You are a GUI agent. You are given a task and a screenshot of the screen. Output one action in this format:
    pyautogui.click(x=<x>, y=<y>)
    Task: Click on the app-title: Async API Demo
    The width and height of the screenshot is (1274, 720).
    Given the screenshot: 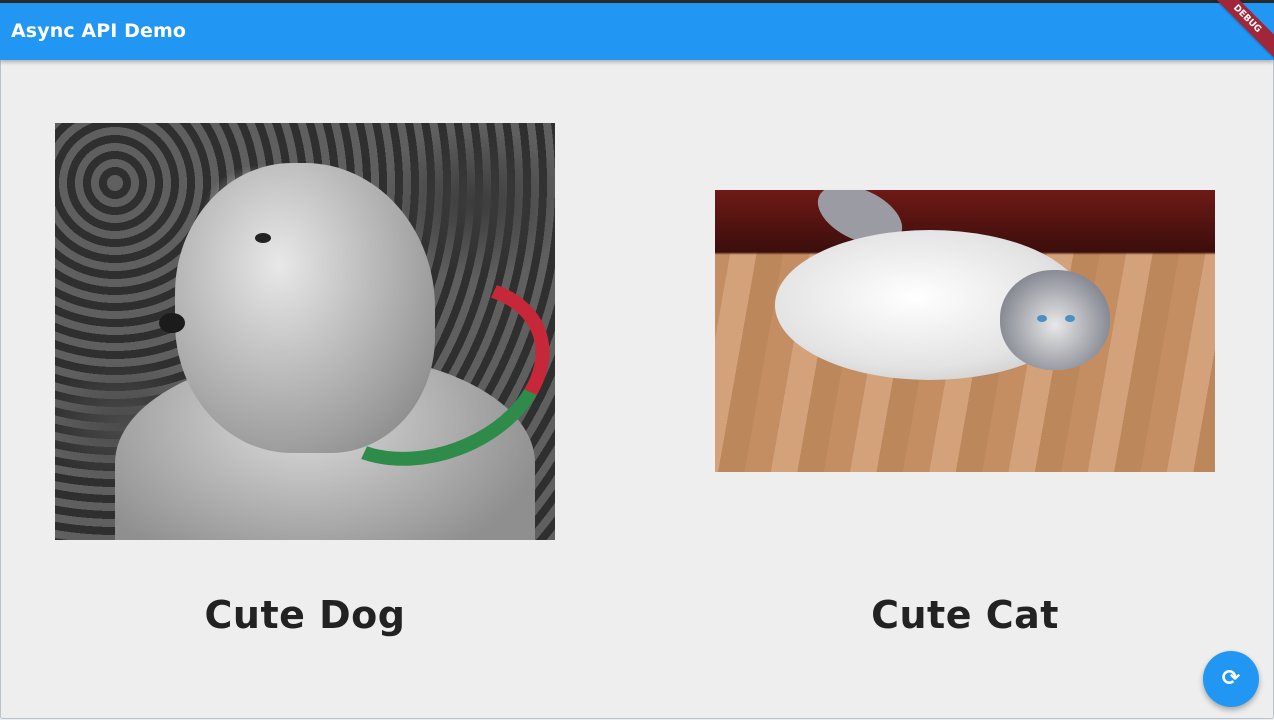 What is the action you would take?
    pyautogui.click(x=99, y=31)
    